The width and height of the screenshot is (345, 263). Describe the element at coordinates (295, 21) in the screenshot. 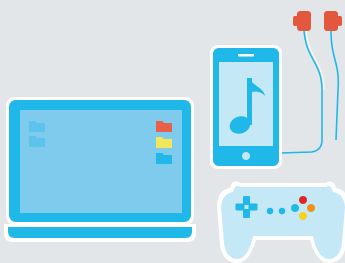

I see `earbud-left-tip` at that location.